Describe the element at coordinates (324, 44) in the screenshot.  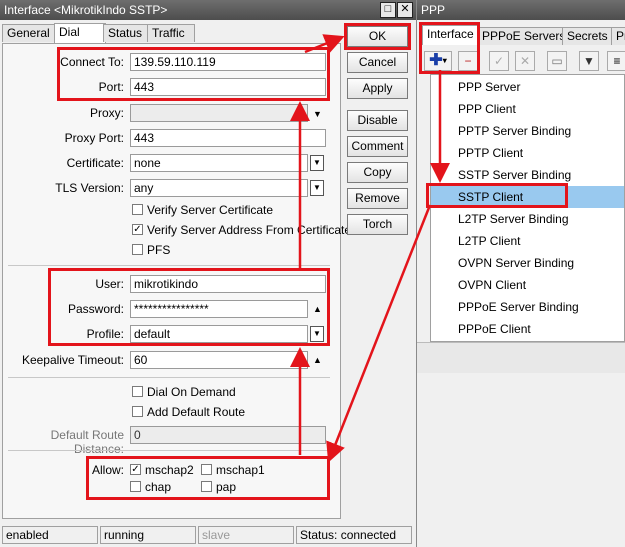
I see `arrow-to-ok` at that location.